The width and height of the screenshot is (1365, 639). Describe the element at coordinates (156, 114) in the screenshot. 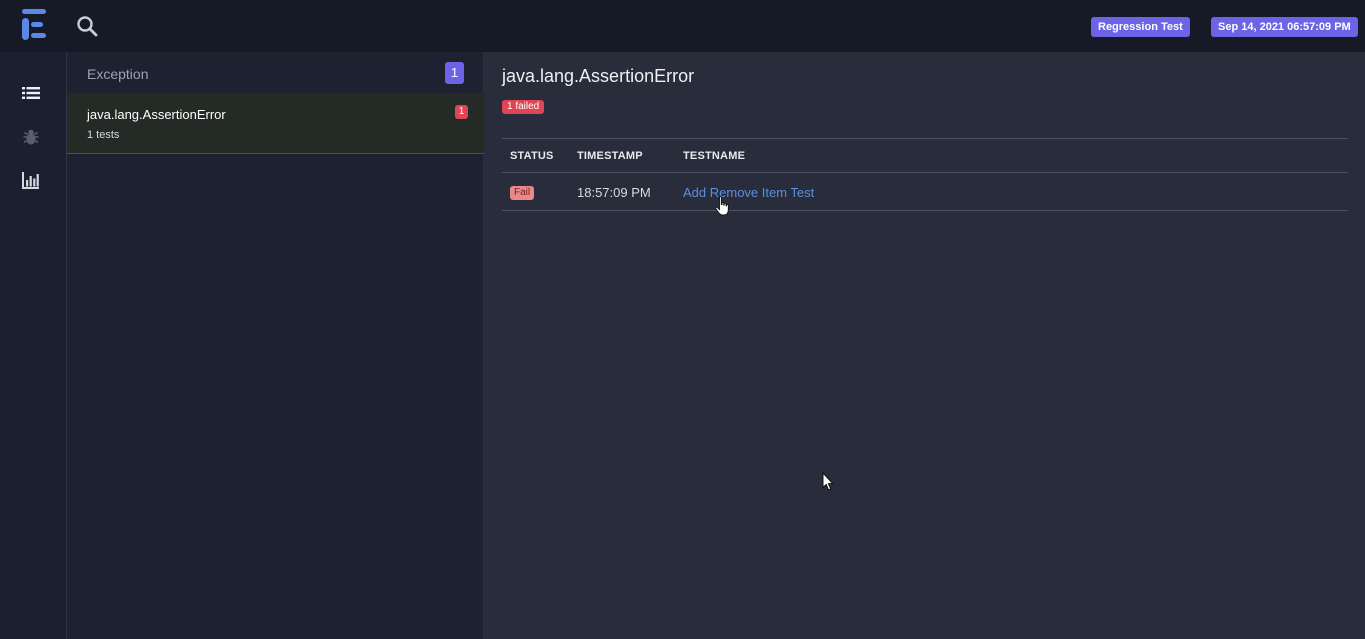

I see `exception-name: java.lang.AssertionError` at that location.